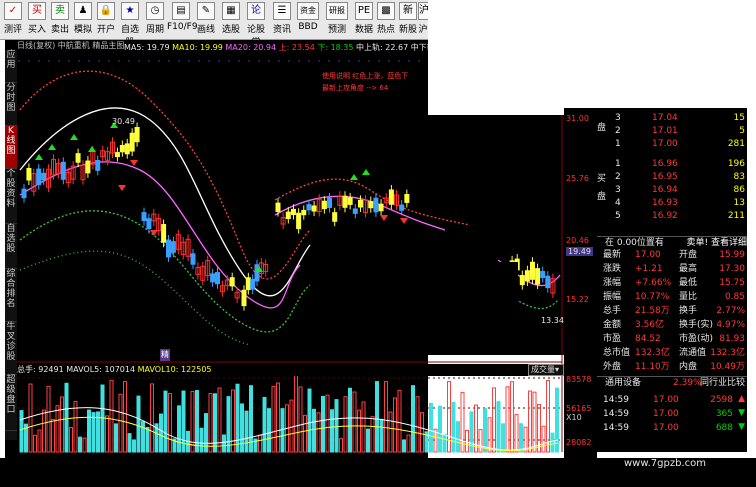  Describe the element at coordinates (717, 243) in the screenshot. I see `view-detail-link: 卖单! 查看详细` at that location.